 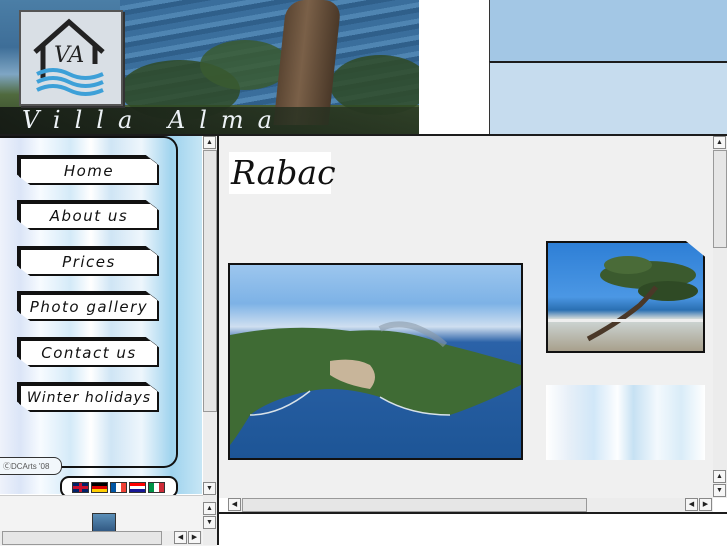 What do you see at coordinates (625, 422) in the screenshot?
I see `decorative-glow-panel` at bounding box center [625, 422].